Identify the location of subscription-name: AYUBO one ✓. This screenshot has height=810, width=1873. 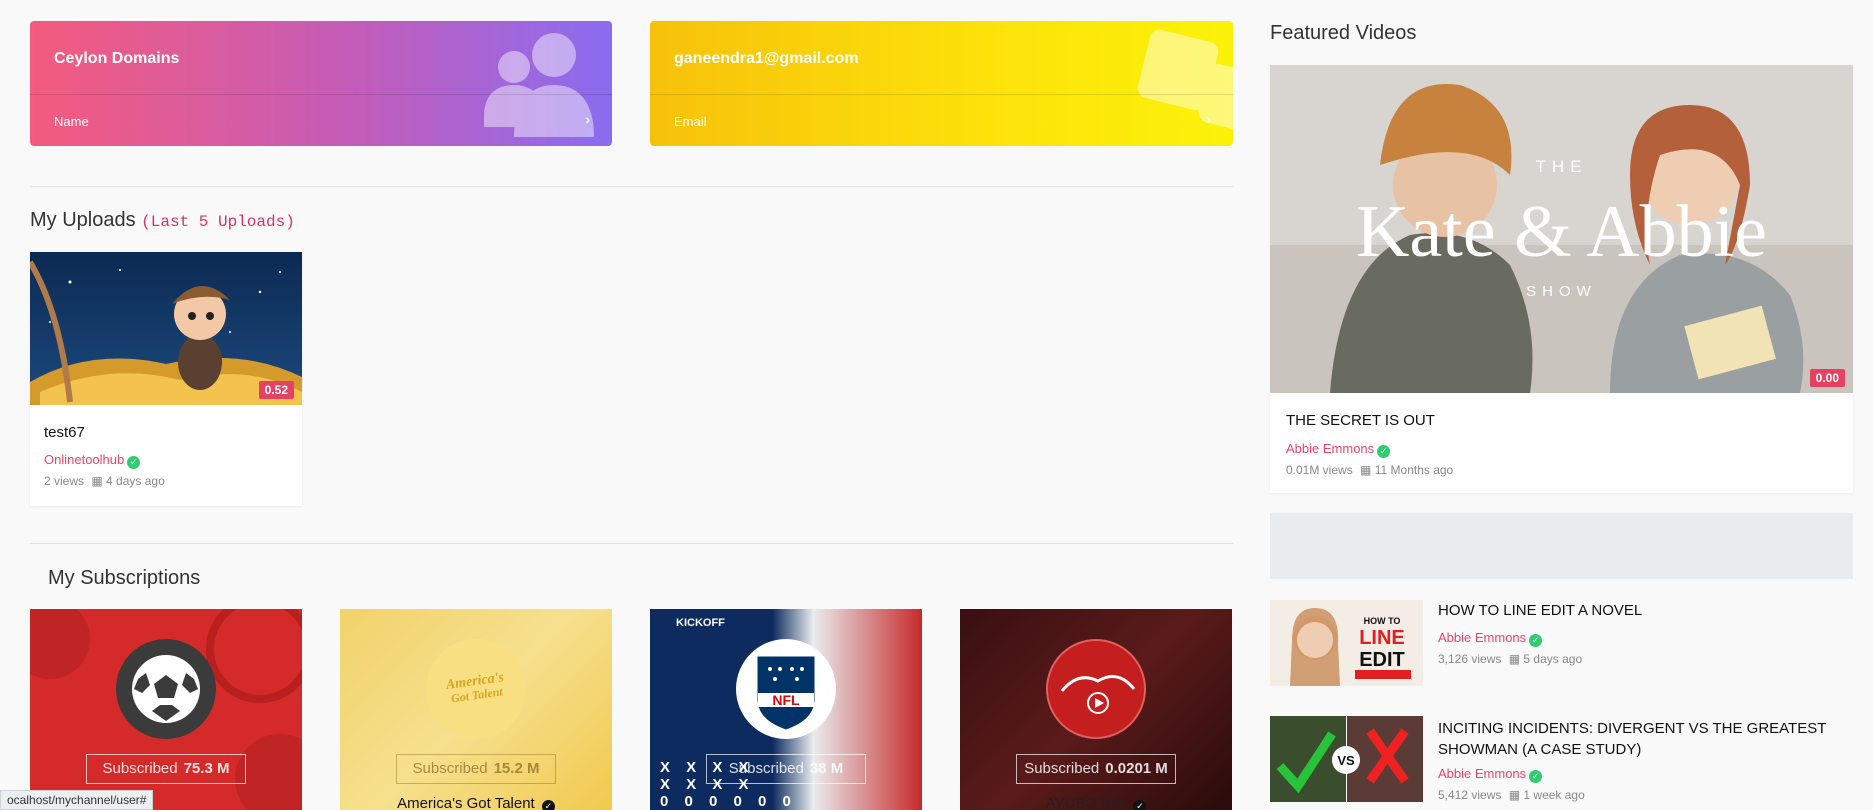
(1096, 802).